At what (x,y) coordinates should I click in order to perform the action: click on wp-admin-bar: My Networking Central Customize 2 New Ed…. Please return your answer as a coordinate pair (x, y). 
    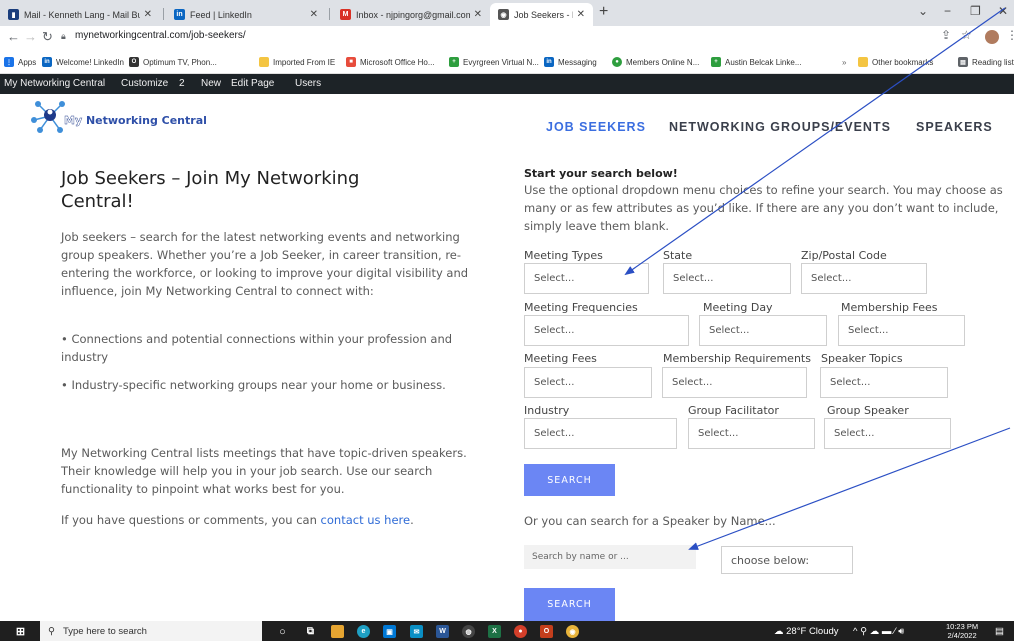
    Looking at the image, I should click on (507, 84).